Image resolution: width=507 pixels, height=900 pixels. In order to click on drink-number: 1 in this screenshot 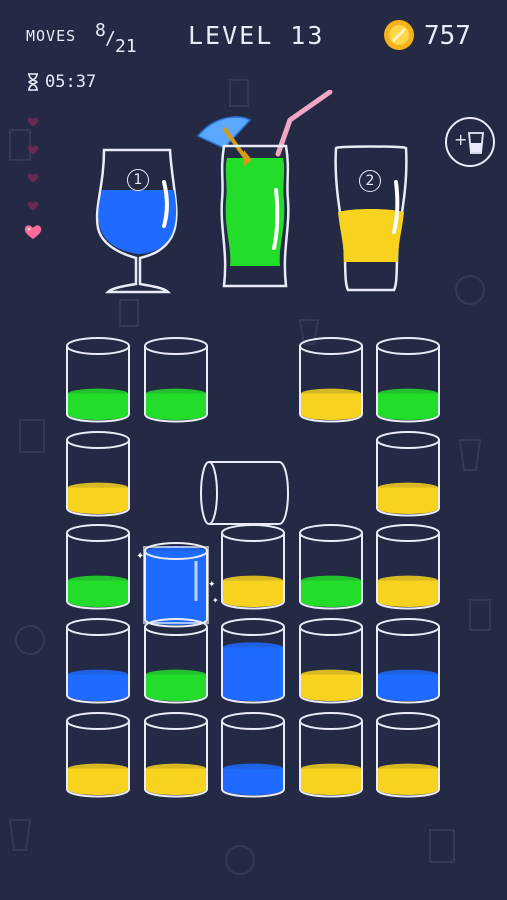, I will do `click(138, 180)`.